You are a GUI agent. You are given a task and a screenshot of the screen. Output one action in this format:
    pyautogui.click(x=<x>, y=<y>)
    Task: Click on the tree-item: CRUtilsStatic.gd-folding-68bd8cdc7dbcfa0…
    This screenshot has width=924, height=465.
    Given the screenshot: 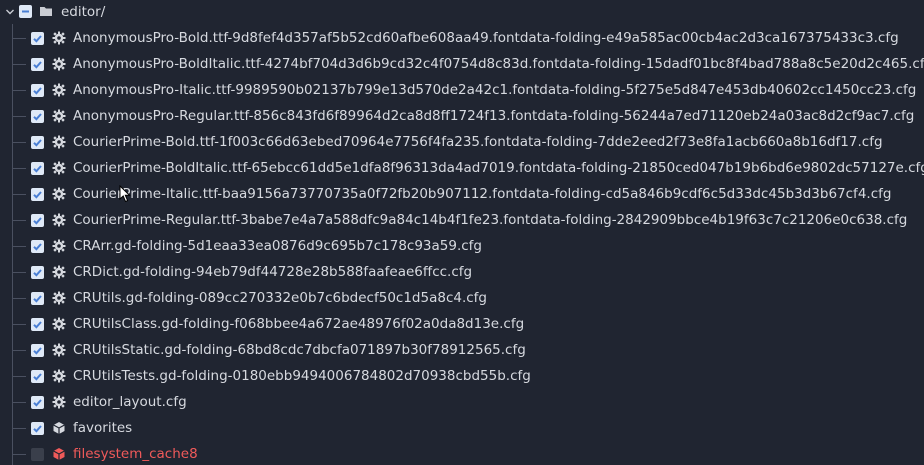 What is the action you would take?
    pyautogui.click(x=462, y=350)
    